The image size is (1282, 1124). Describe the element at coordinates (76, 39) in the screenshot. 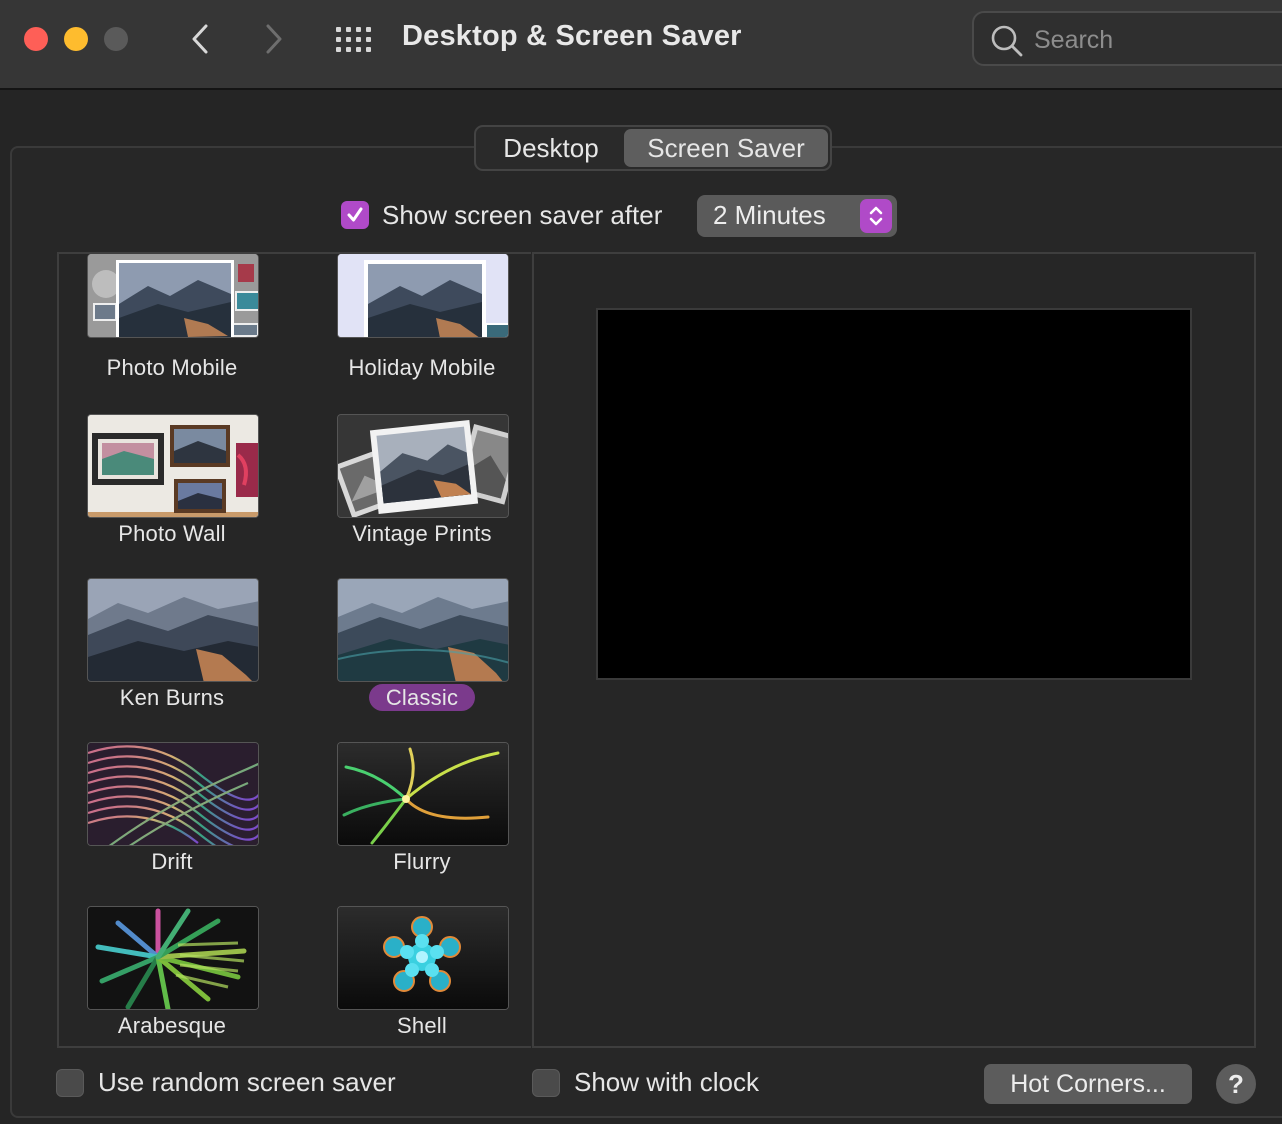

I see `minimize-window-button` at that location.